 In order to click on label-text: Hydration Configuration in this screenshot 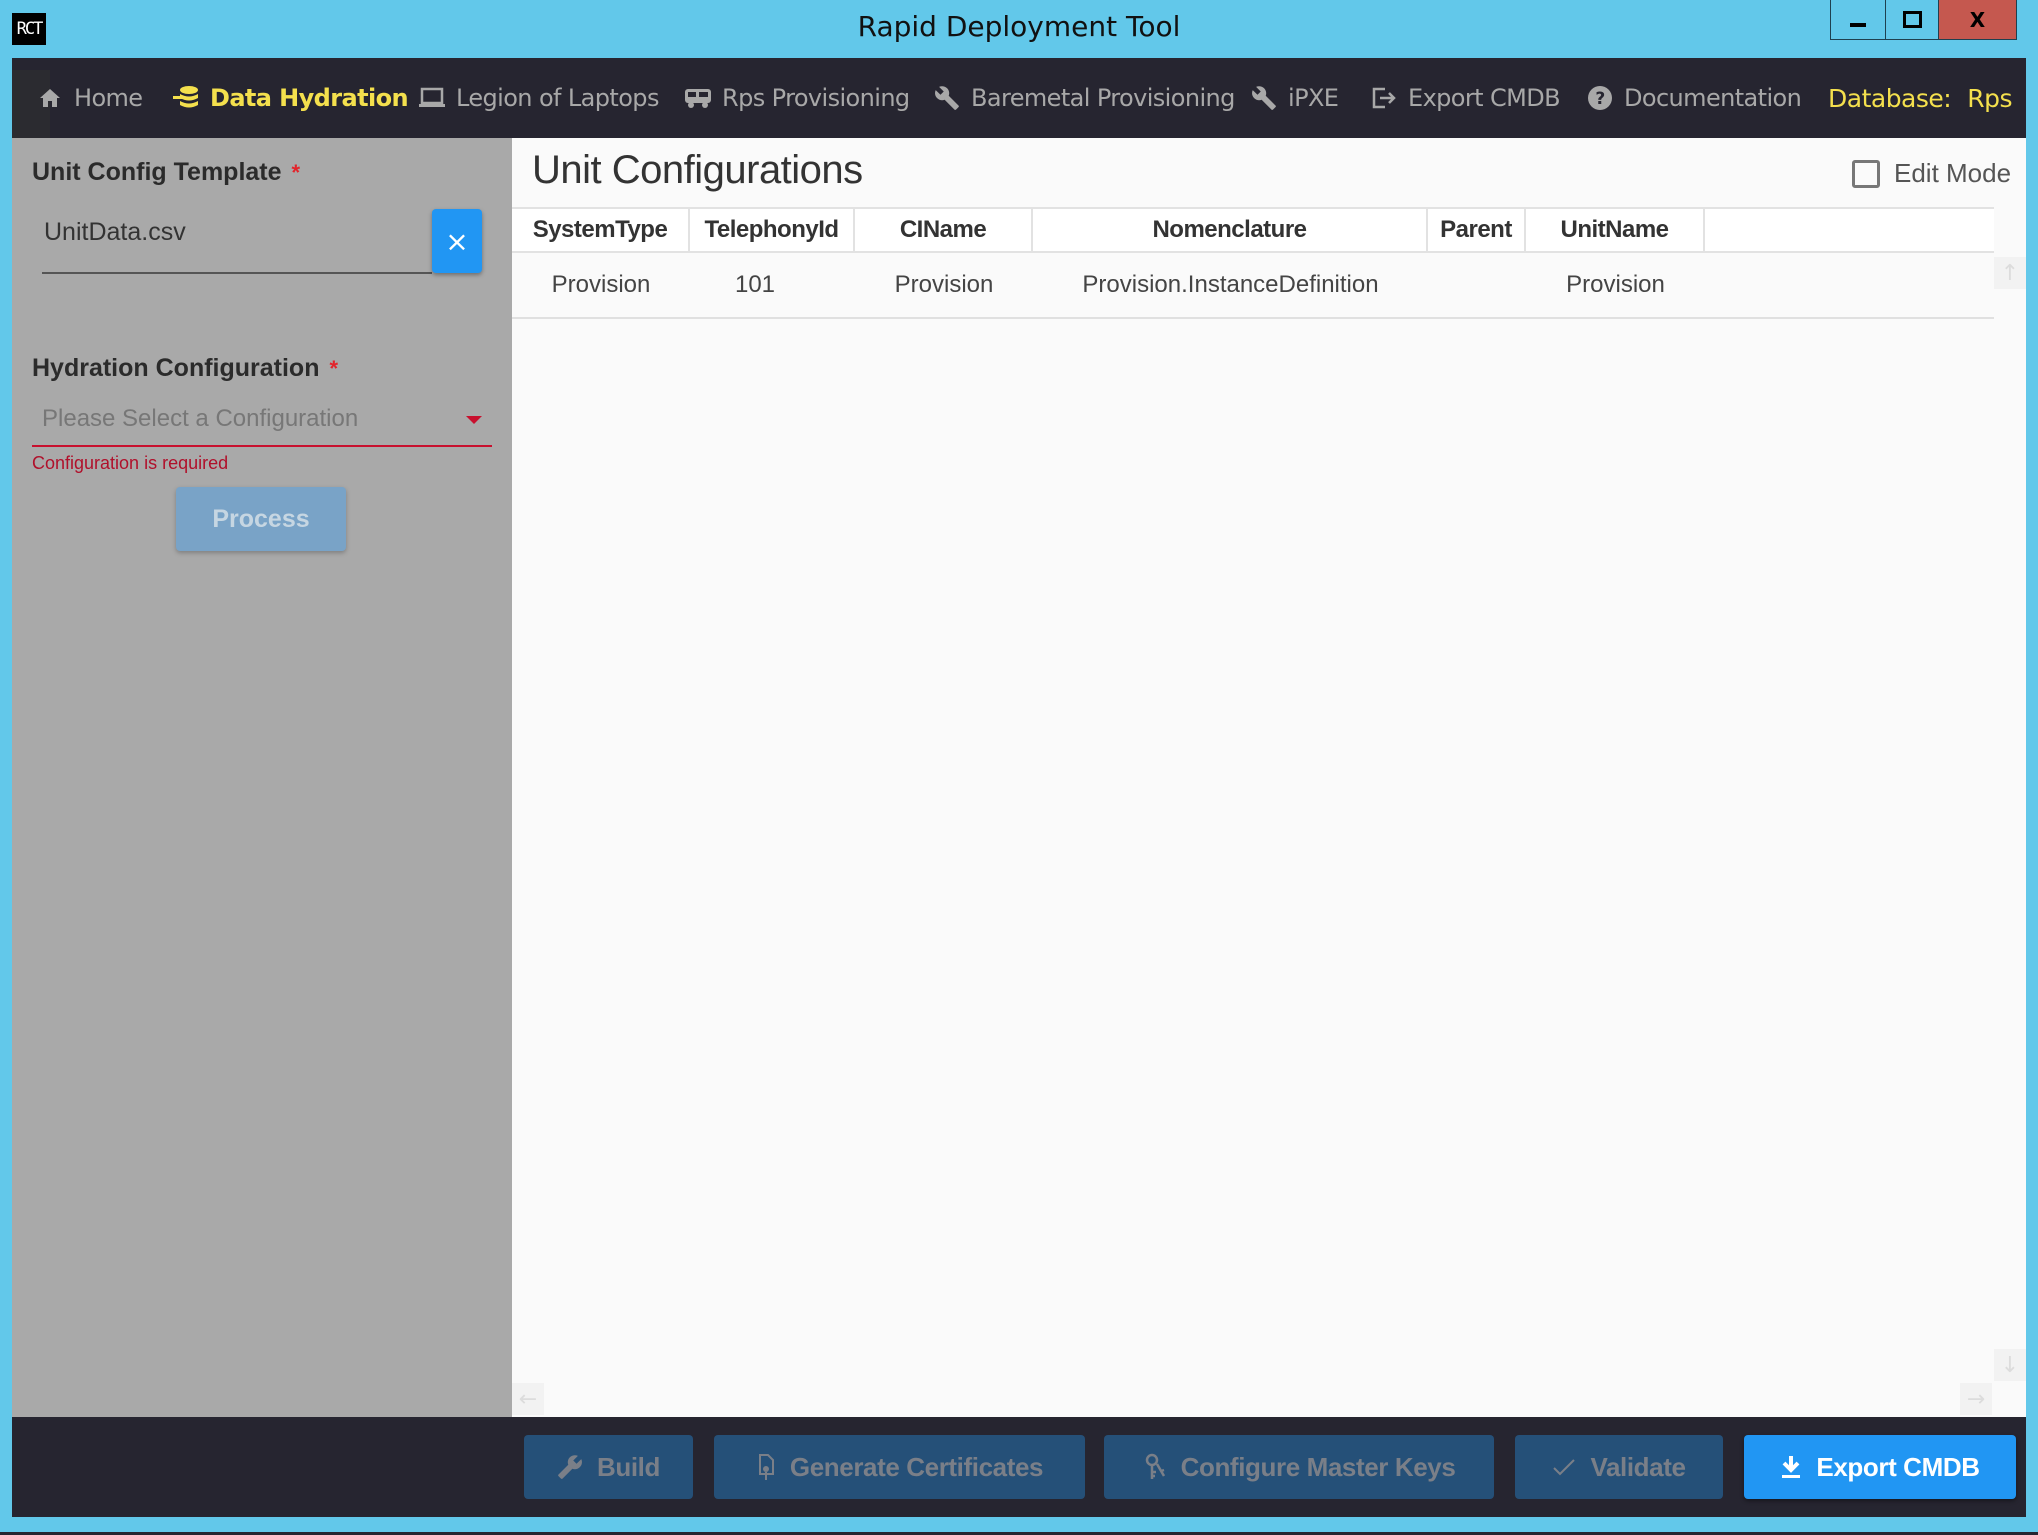, I will do `click(176, 368)`.